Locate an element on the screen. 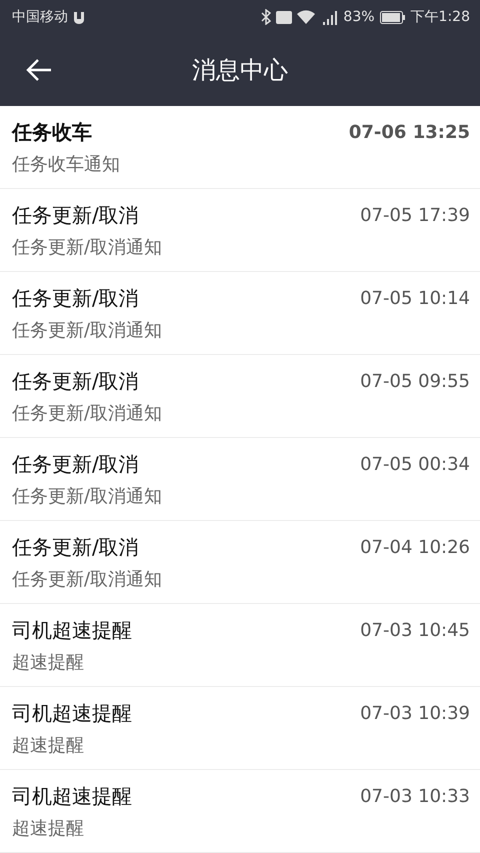 Image resolution: width=480 pixels, height=853 pixels. carrier-name: 中国移动 is located at coordinates (40, 17).